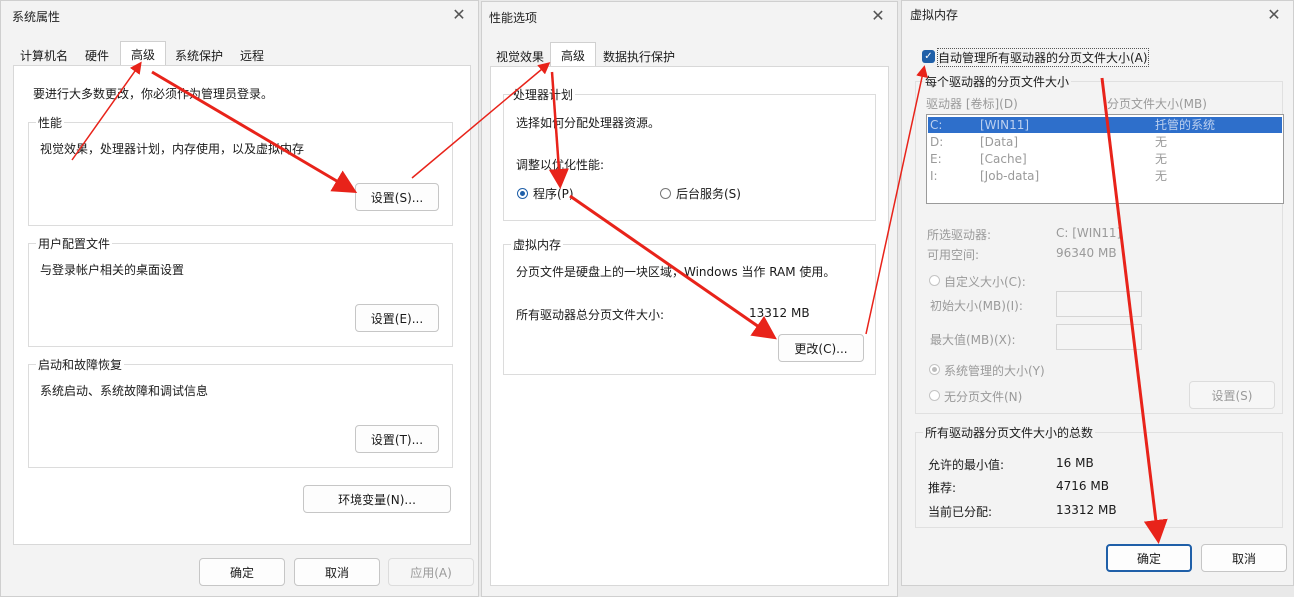 The height and width of the screenshot is (597, 1294). Describe the element at coordinates (239, 16) in the screenshot. I see `title-bar: 系统属性 ✕` at that location.